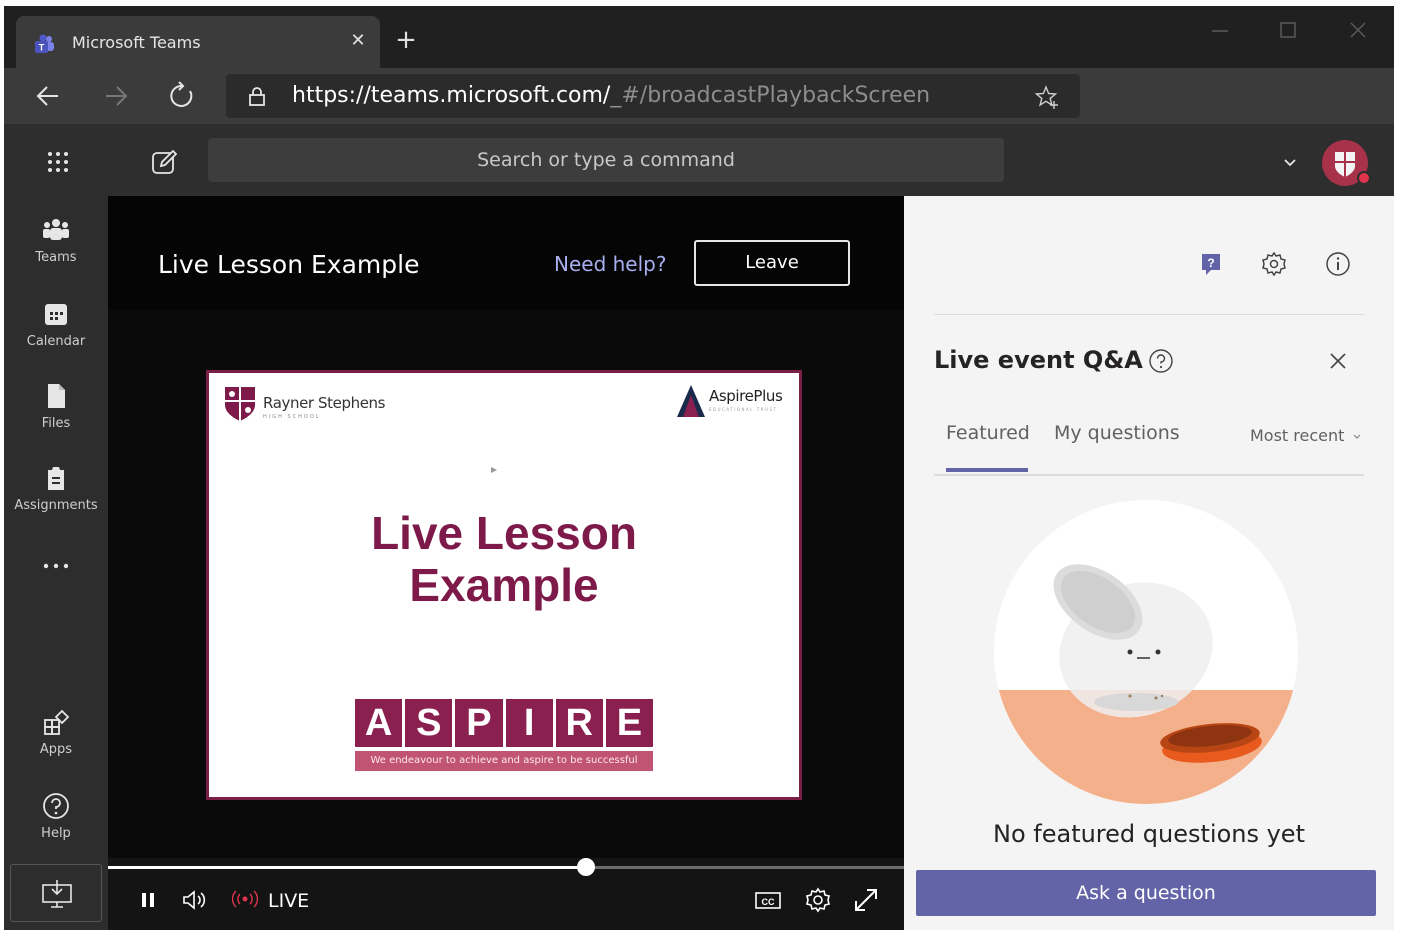  What do you see at coordinates (56, 478) in the screenshot?
I see `assignments-icon` at bounding box center [56, 478].